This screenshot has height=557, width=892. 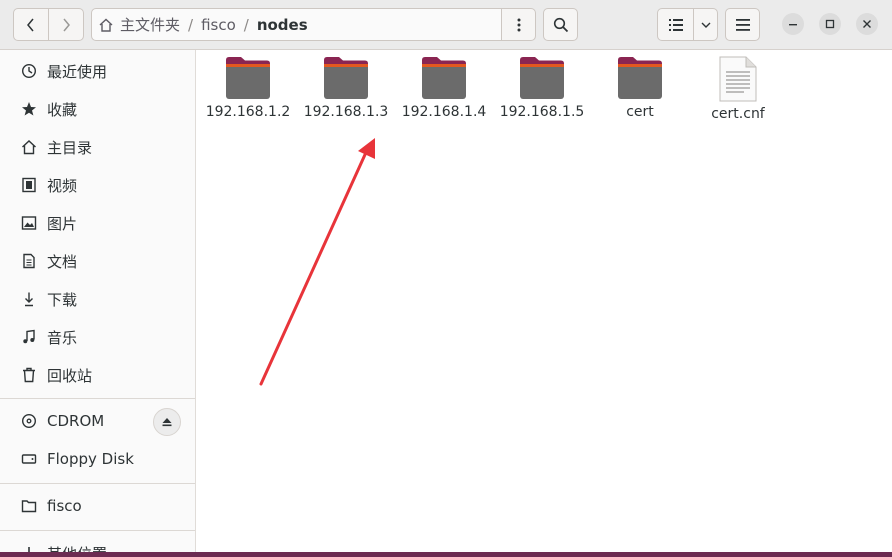 I want to click on file-name: cert.cnf, so click(x=738, y=114).